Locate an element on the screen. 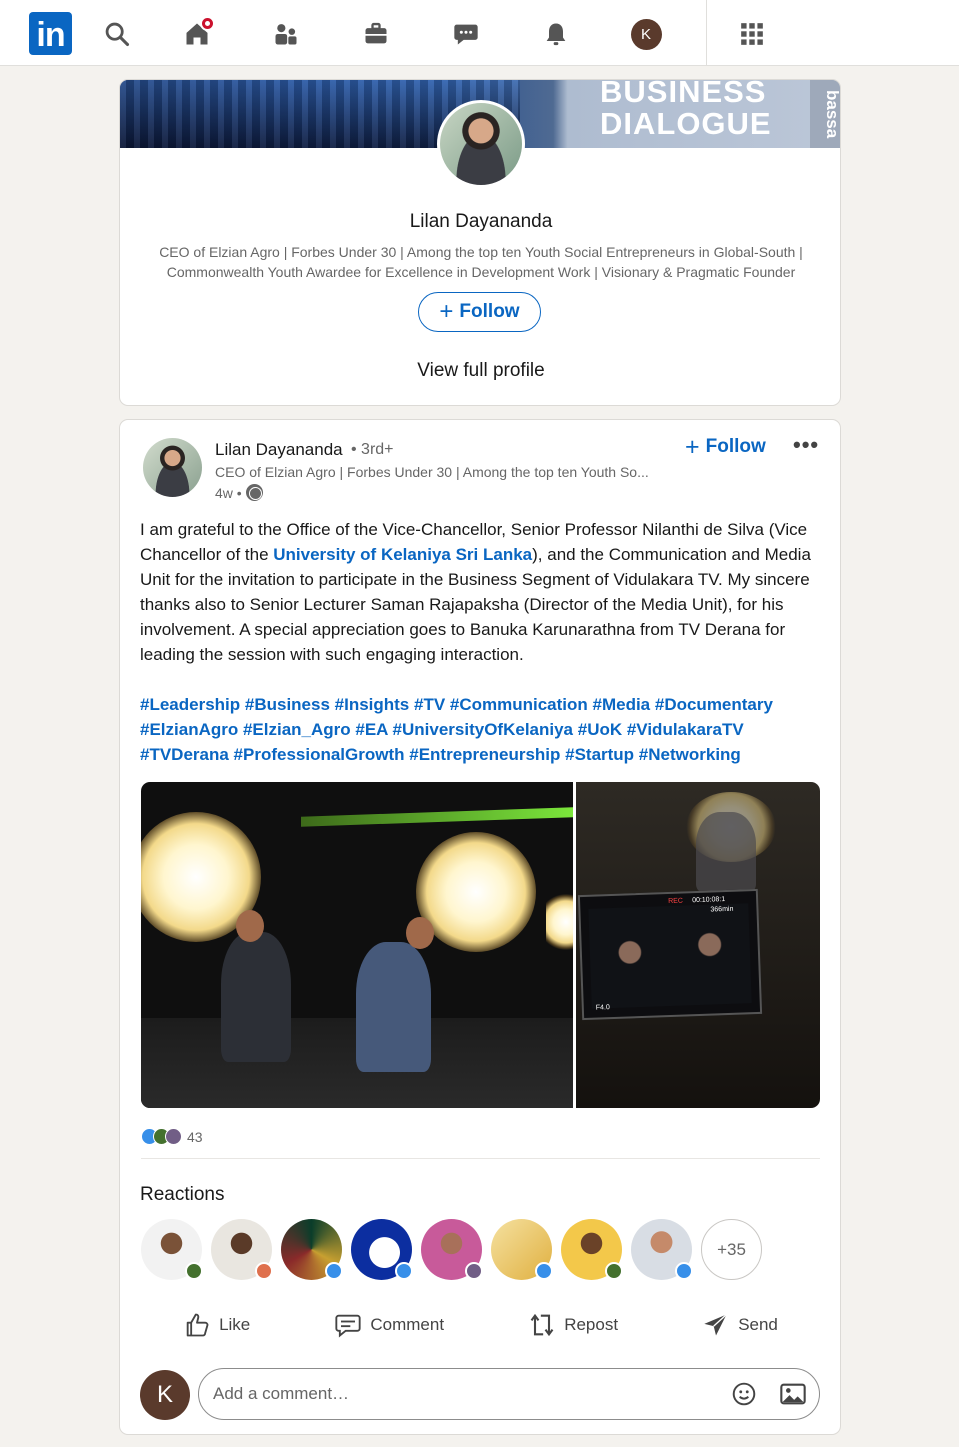 The image size is (959, 1447). notification-badge is located at coordinates (207, 23).